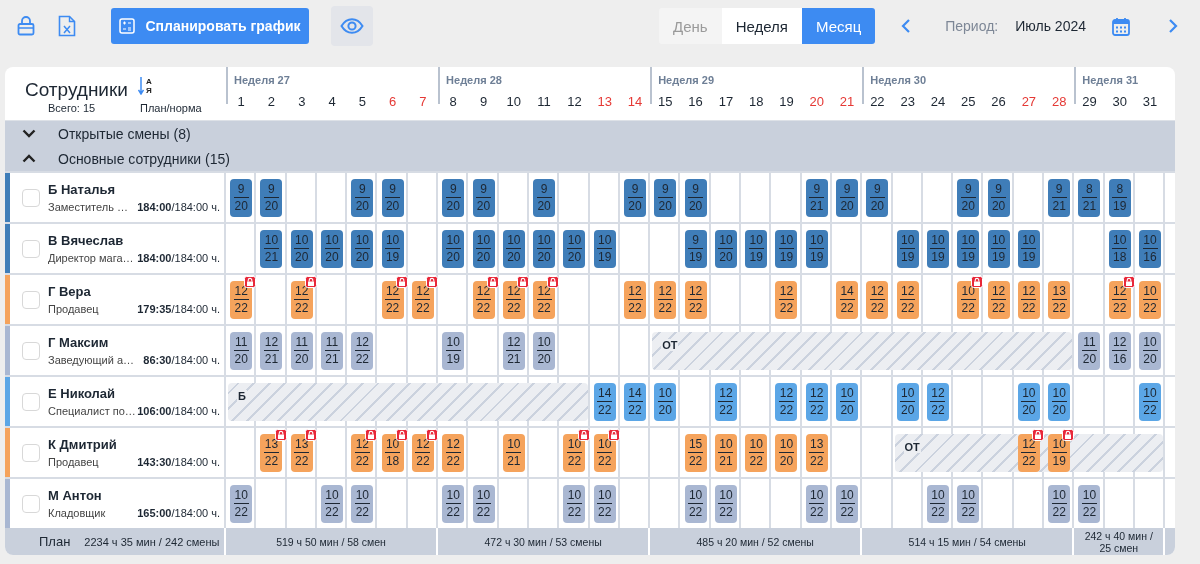  I want to click on shift-chip: 8 19, so click(1119, 197).